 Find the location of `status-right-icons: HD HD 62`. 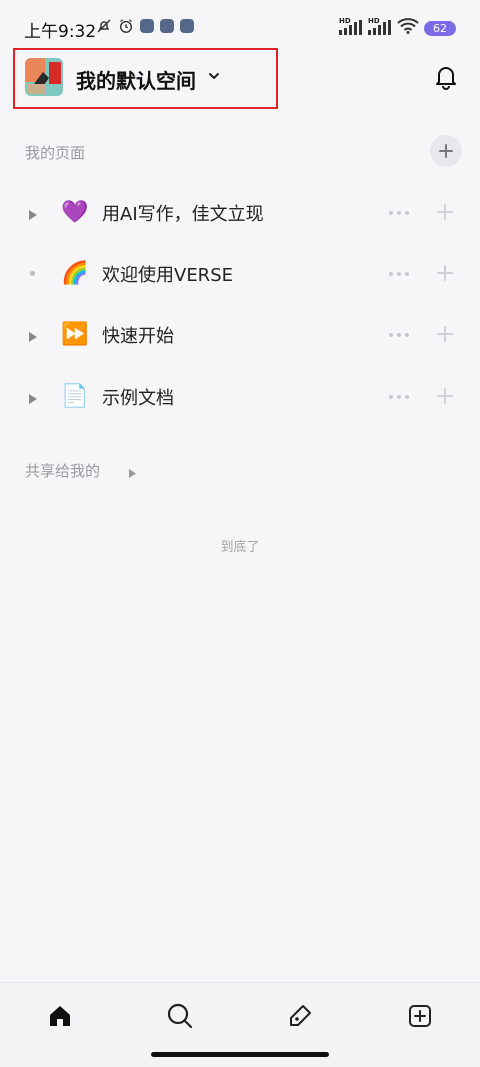

status-right-icons: HD HD 62 is located at coordinates (397, 27).